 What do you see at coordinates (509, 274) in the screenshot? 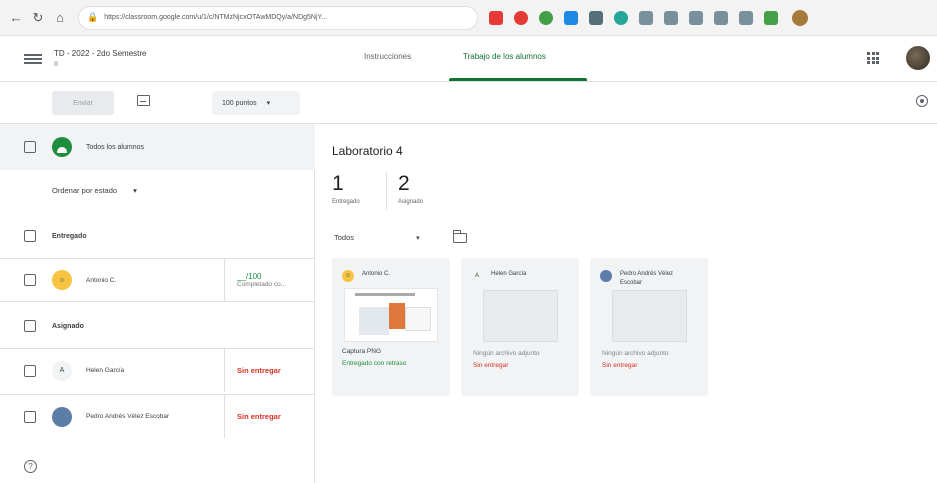
I see `card-student-name: Helen García` at bounding box center [509, 274].